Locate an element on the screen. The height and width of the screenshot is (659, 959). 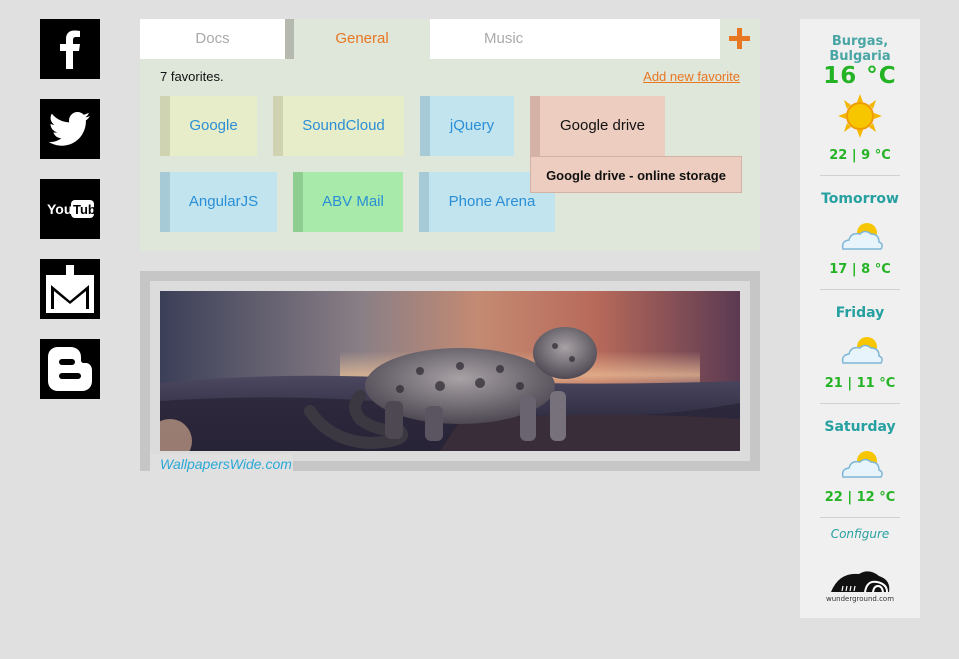
tab-general: General is located at coordinates (357, 39).